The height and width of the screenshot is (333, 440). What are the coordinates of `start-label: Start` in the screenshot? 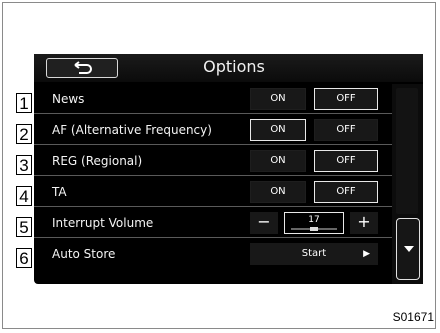 It's located at (314, 253).